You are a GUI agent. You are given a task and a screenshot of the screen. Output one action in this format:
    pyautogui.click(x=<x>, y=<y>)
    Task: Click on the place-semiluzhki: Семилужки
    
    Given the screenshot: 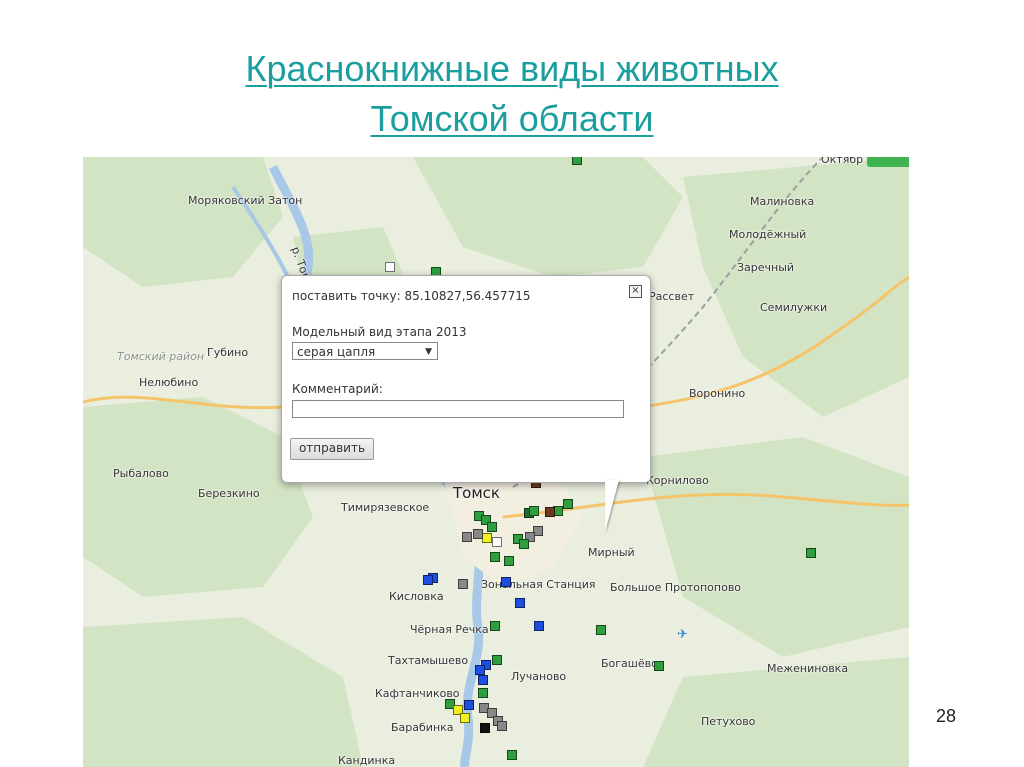 What is the action you would take?
    pyautogui.click(x=794, y=307)
    